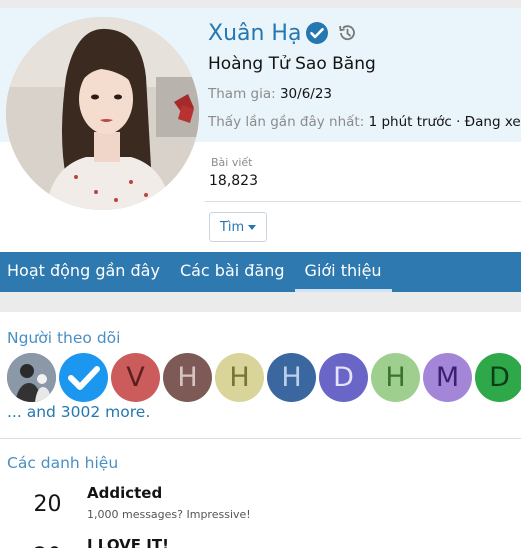 Image resolution: width=521 pixels, height=548 pixels. I want to click on trophy-description: 1,000 messages? Impressive!, so click(169, 514).